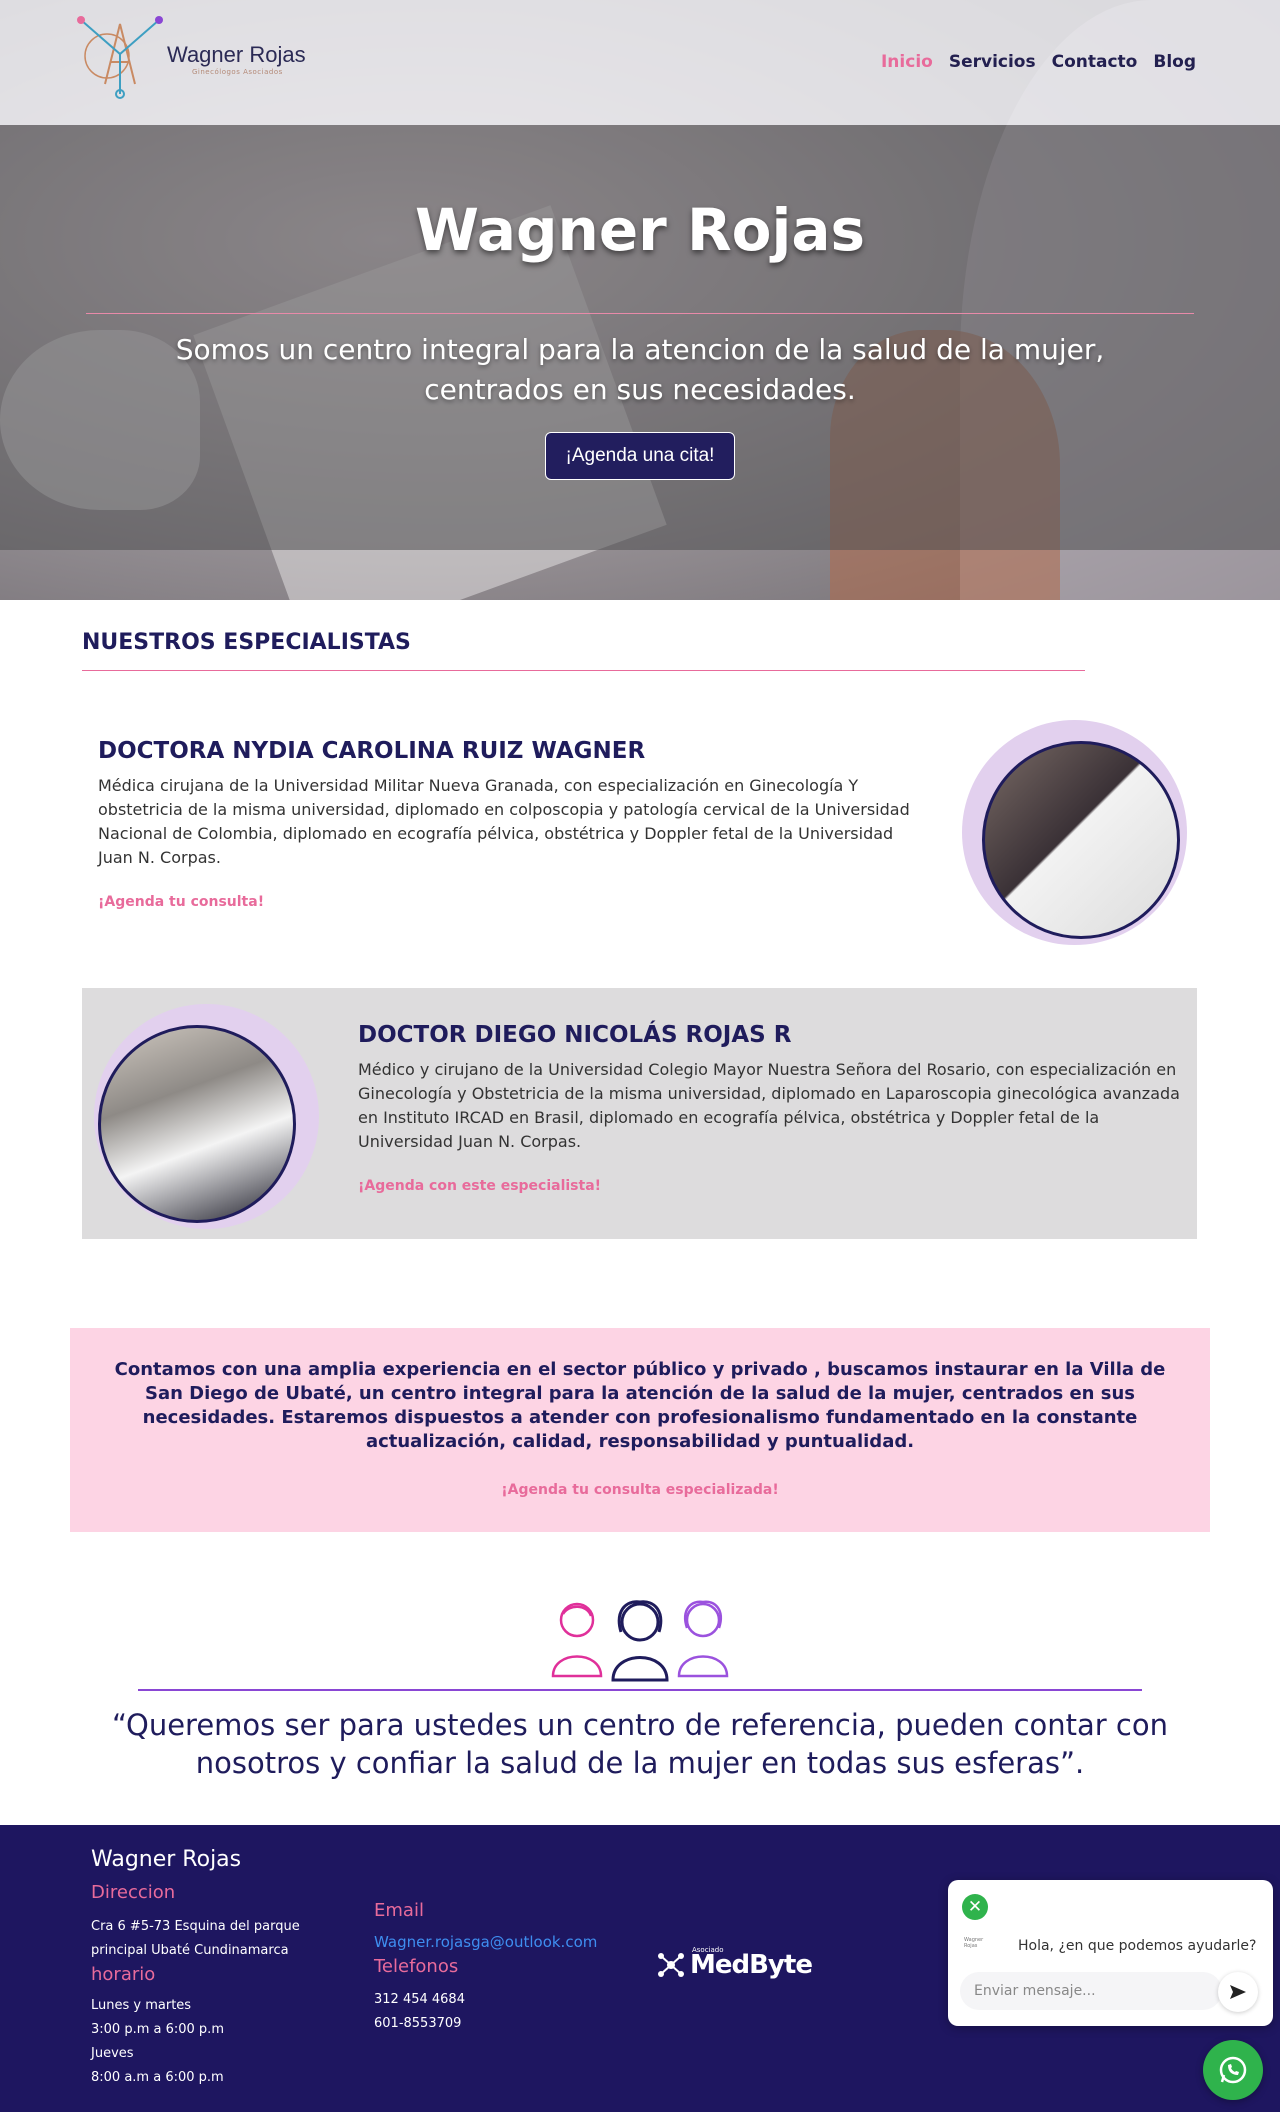  I want to click on medbyte-icon, so click(671, 1965).